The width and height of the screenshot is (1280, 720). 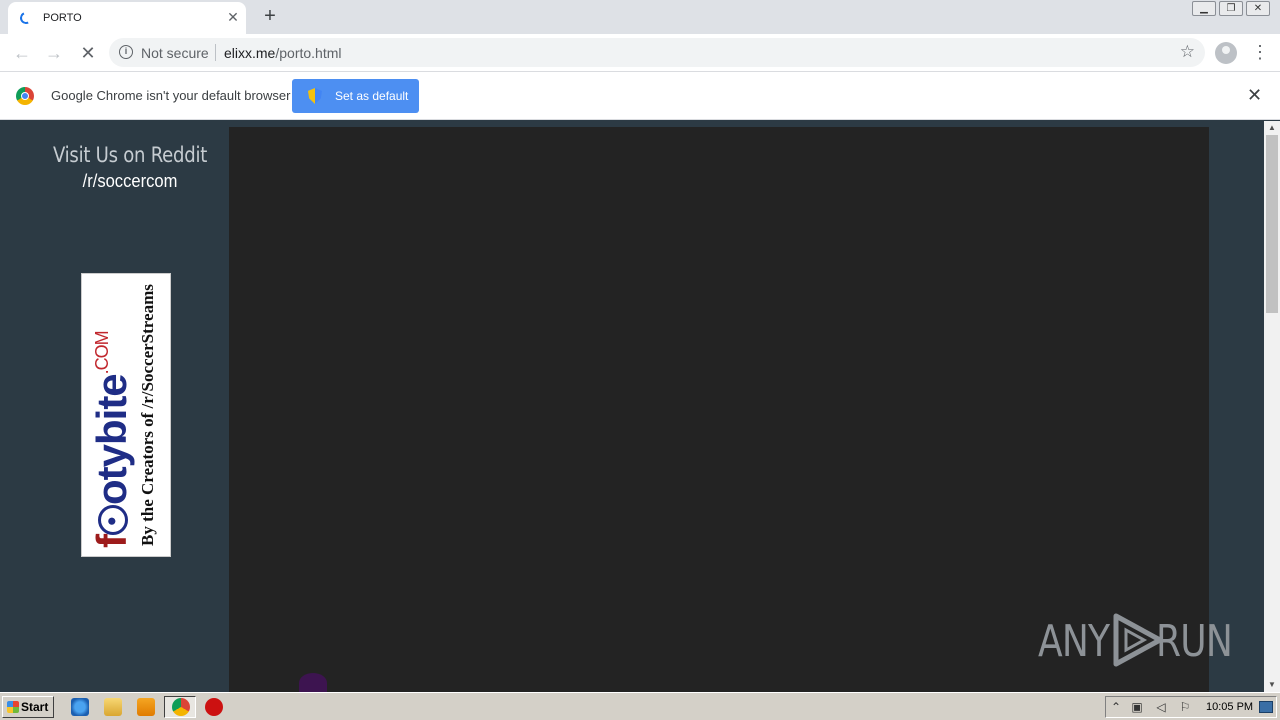 What do you see at coordinates (214, 707) in the screenshot?
I see `opera-icon` at bounding box center [214, 707].